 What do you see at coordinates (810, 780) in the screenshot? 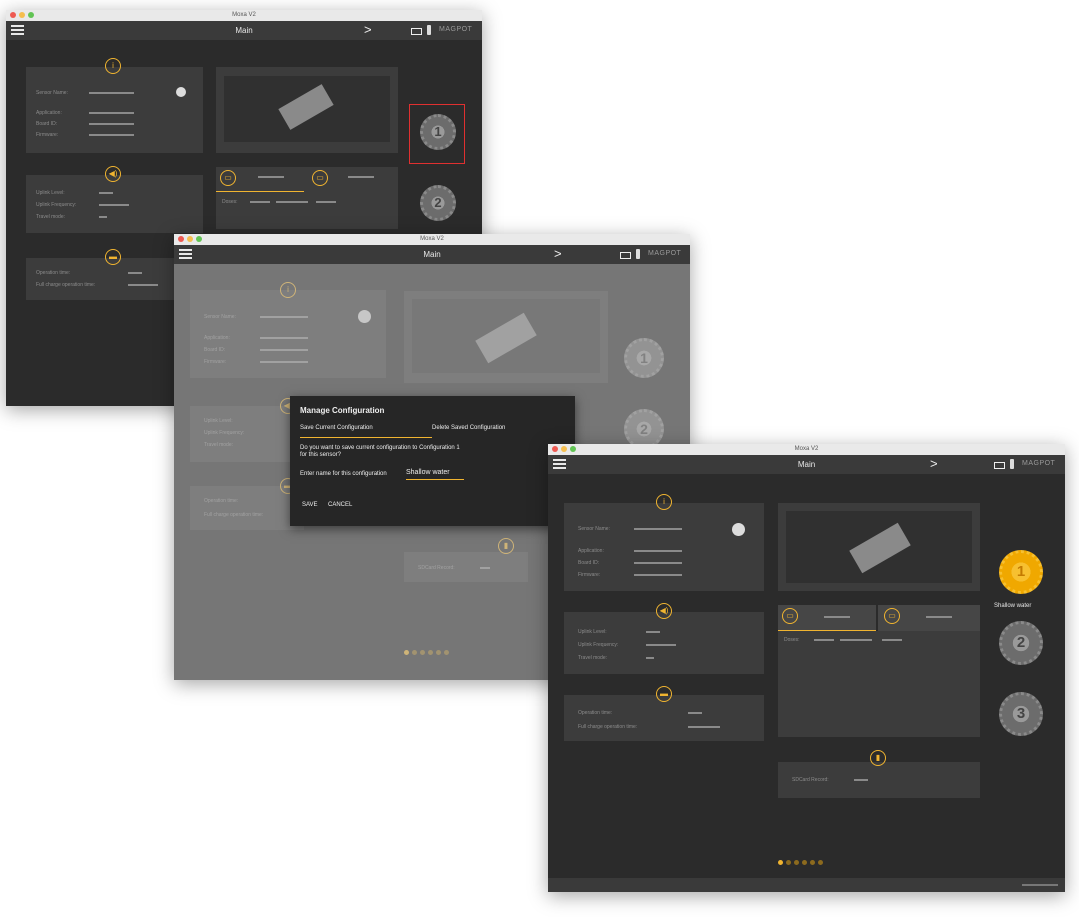
I see `sdcard-label: SDCard Record:` at bounding box center [810, 780].